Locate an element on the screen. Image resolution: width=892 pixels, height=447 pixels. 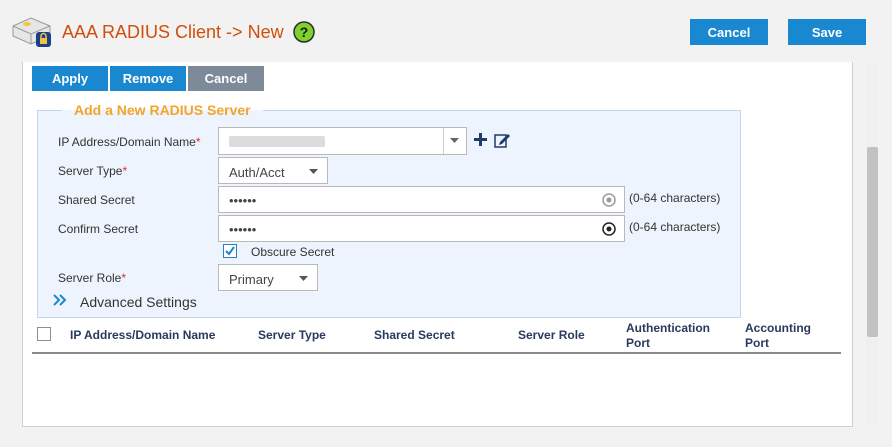
checkmark-icon is located at coordinates (230, 251).